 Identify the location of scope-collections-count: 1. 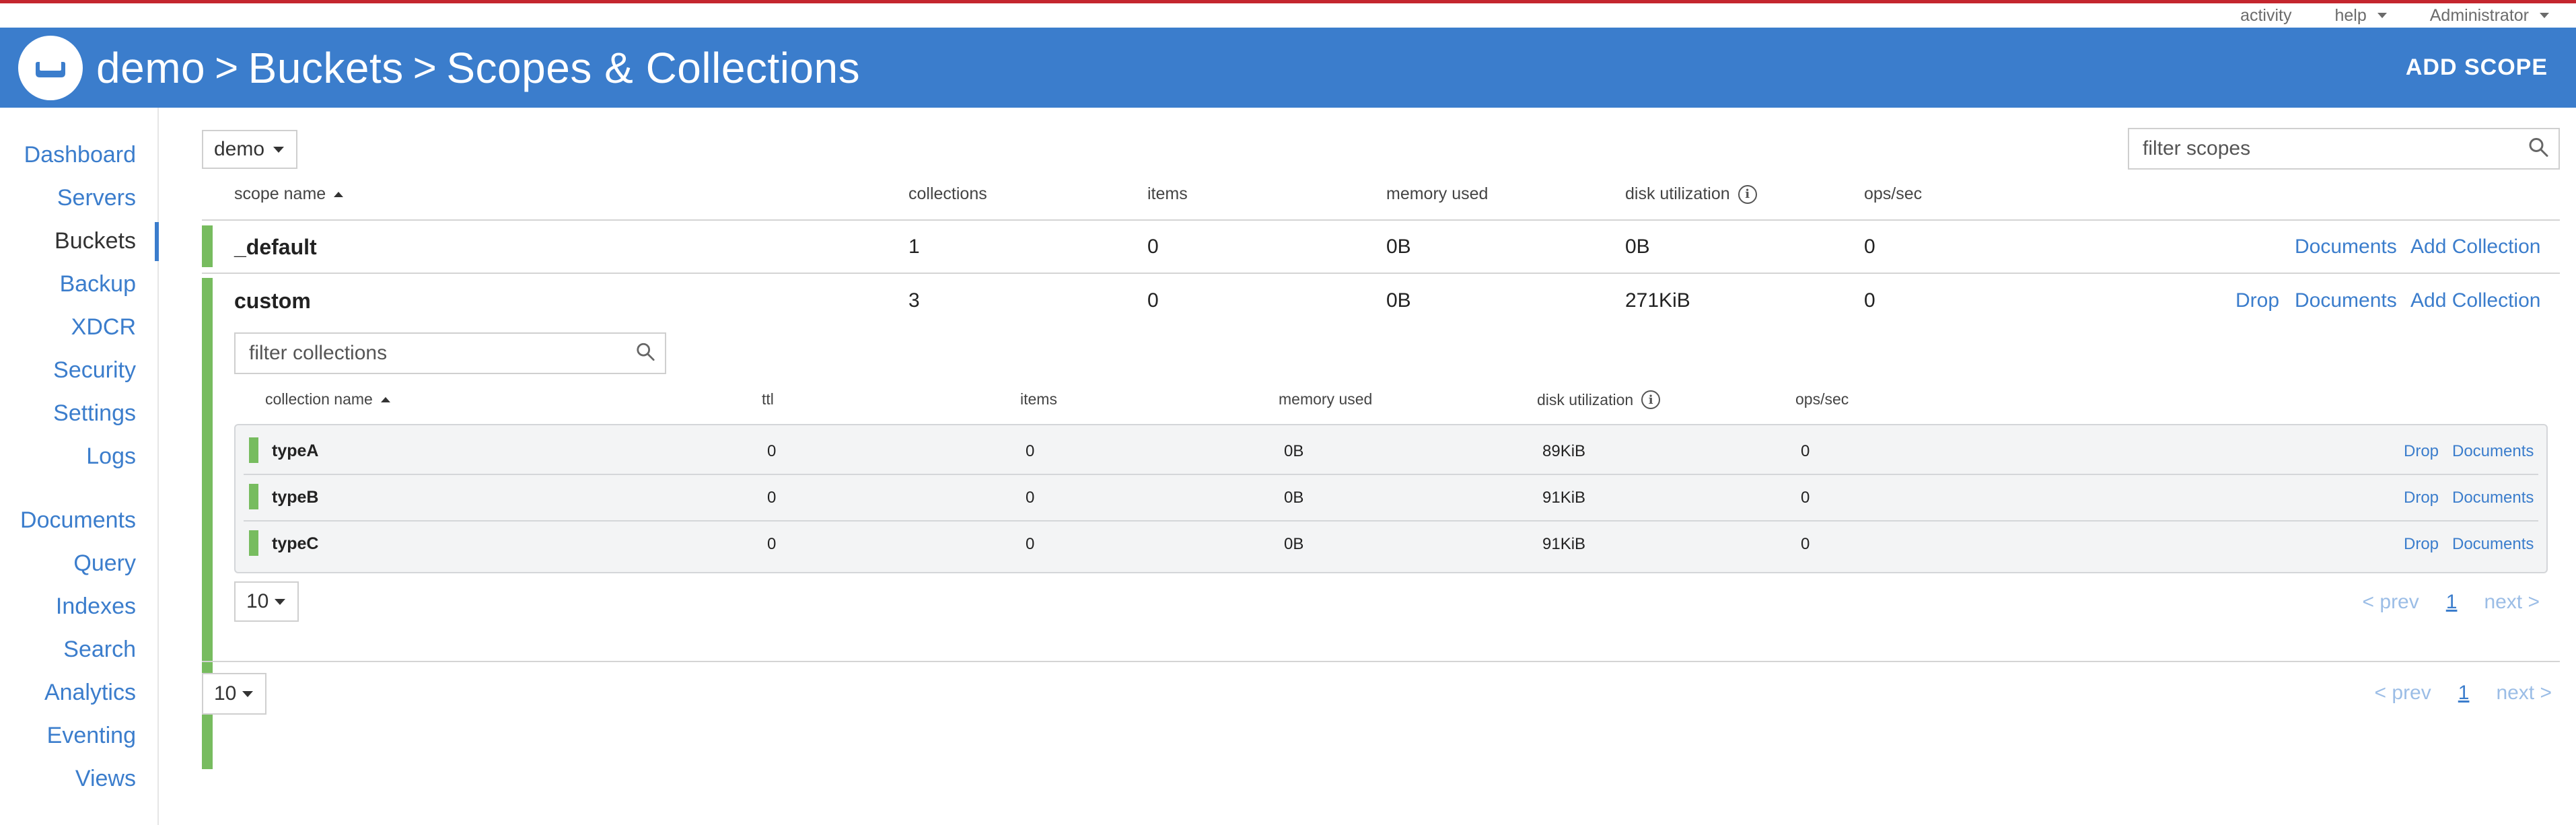
(914, 247).